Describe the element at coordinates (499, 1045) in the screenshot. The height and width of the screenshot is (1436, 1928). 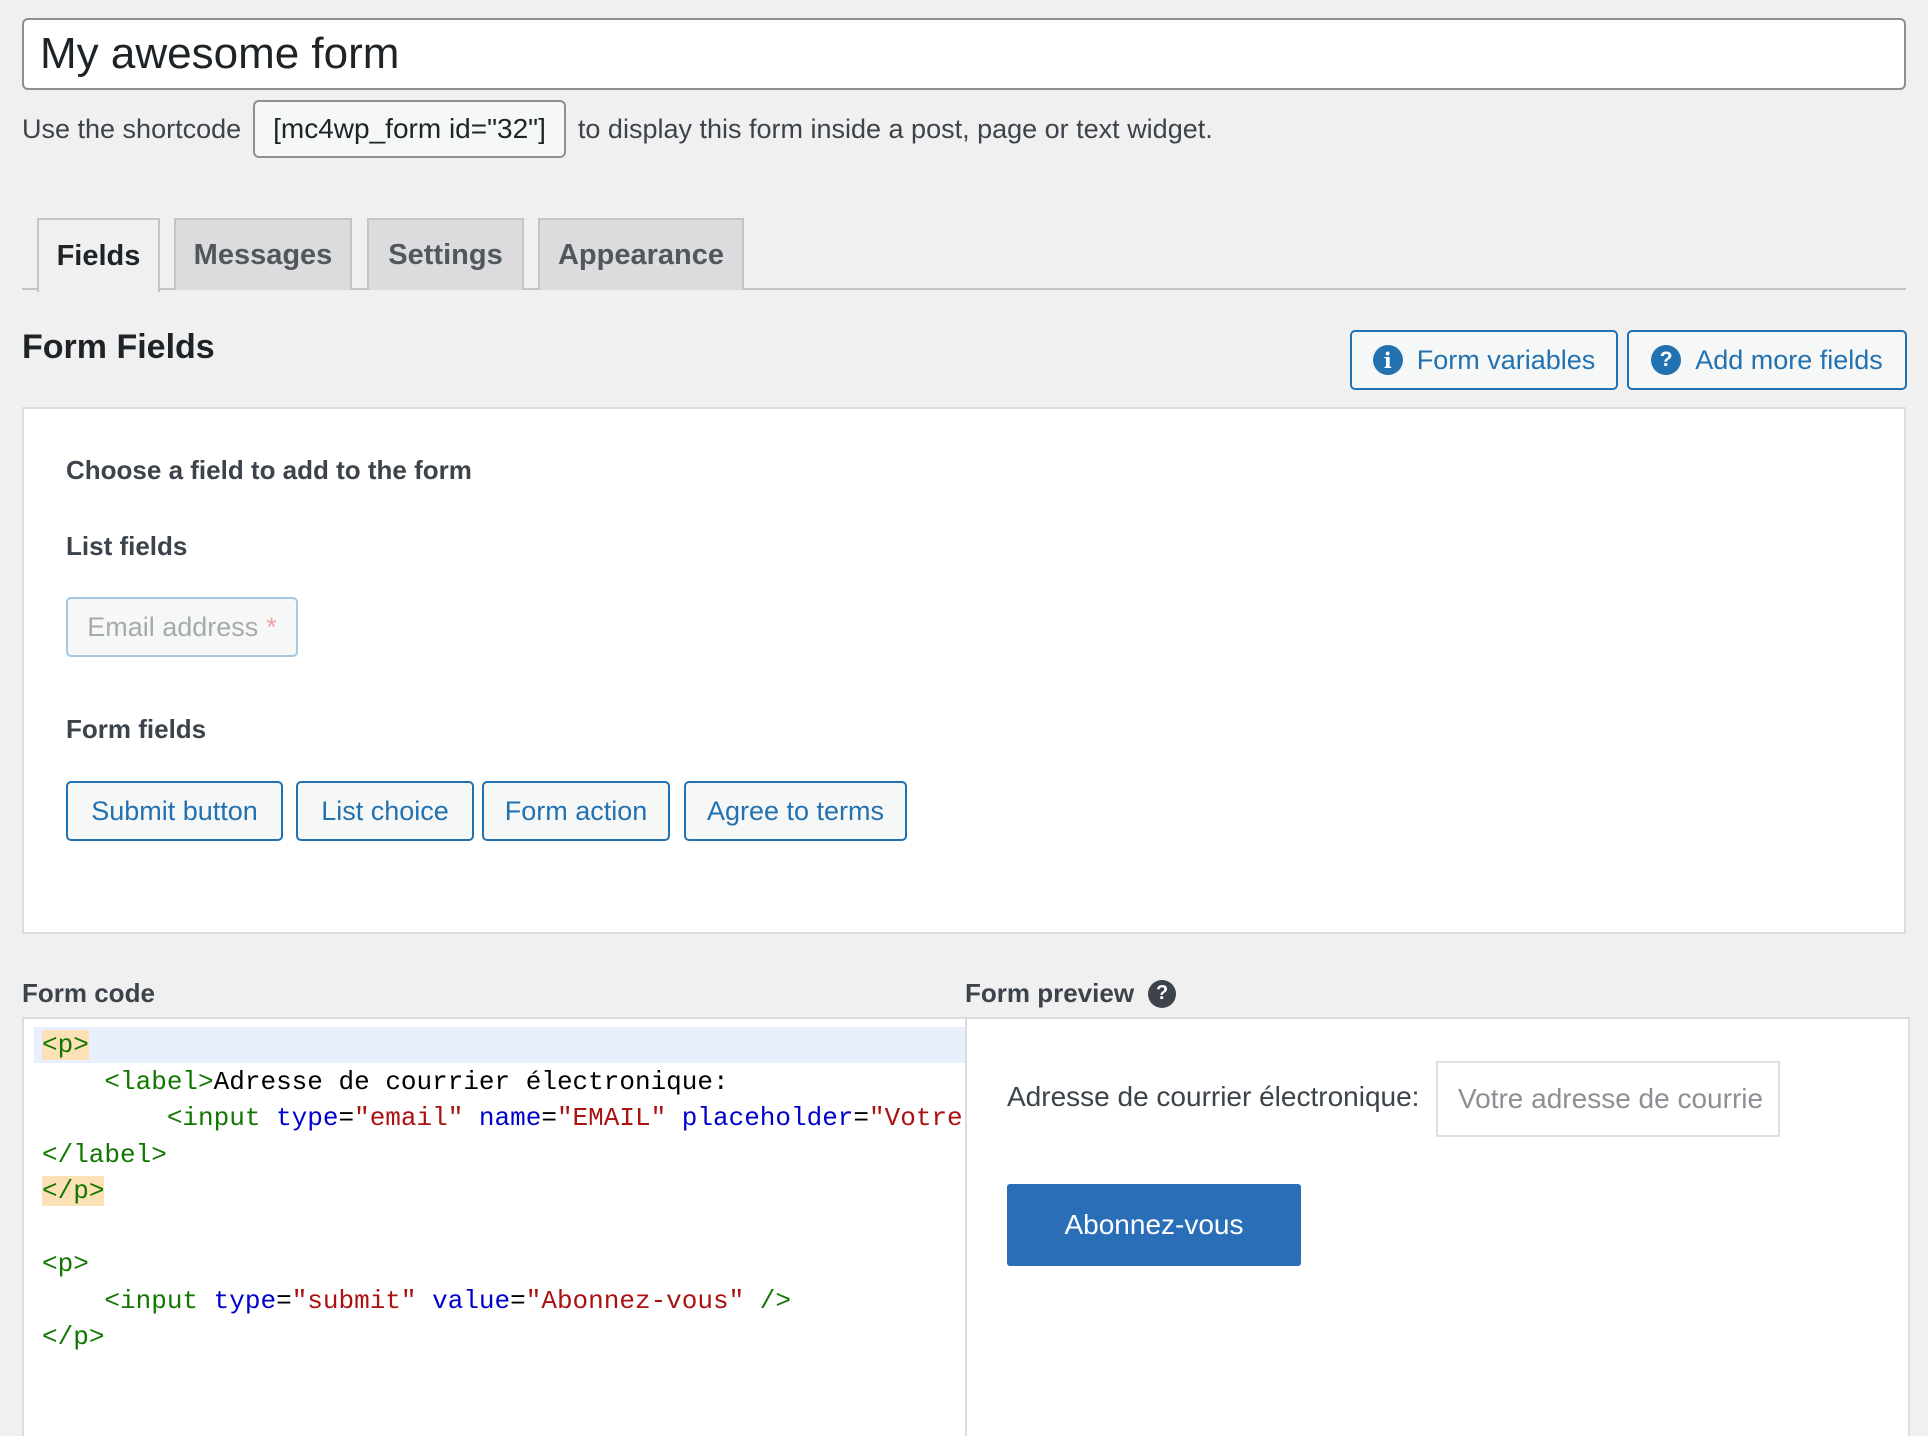
I see `active-line-highlight` at that location.